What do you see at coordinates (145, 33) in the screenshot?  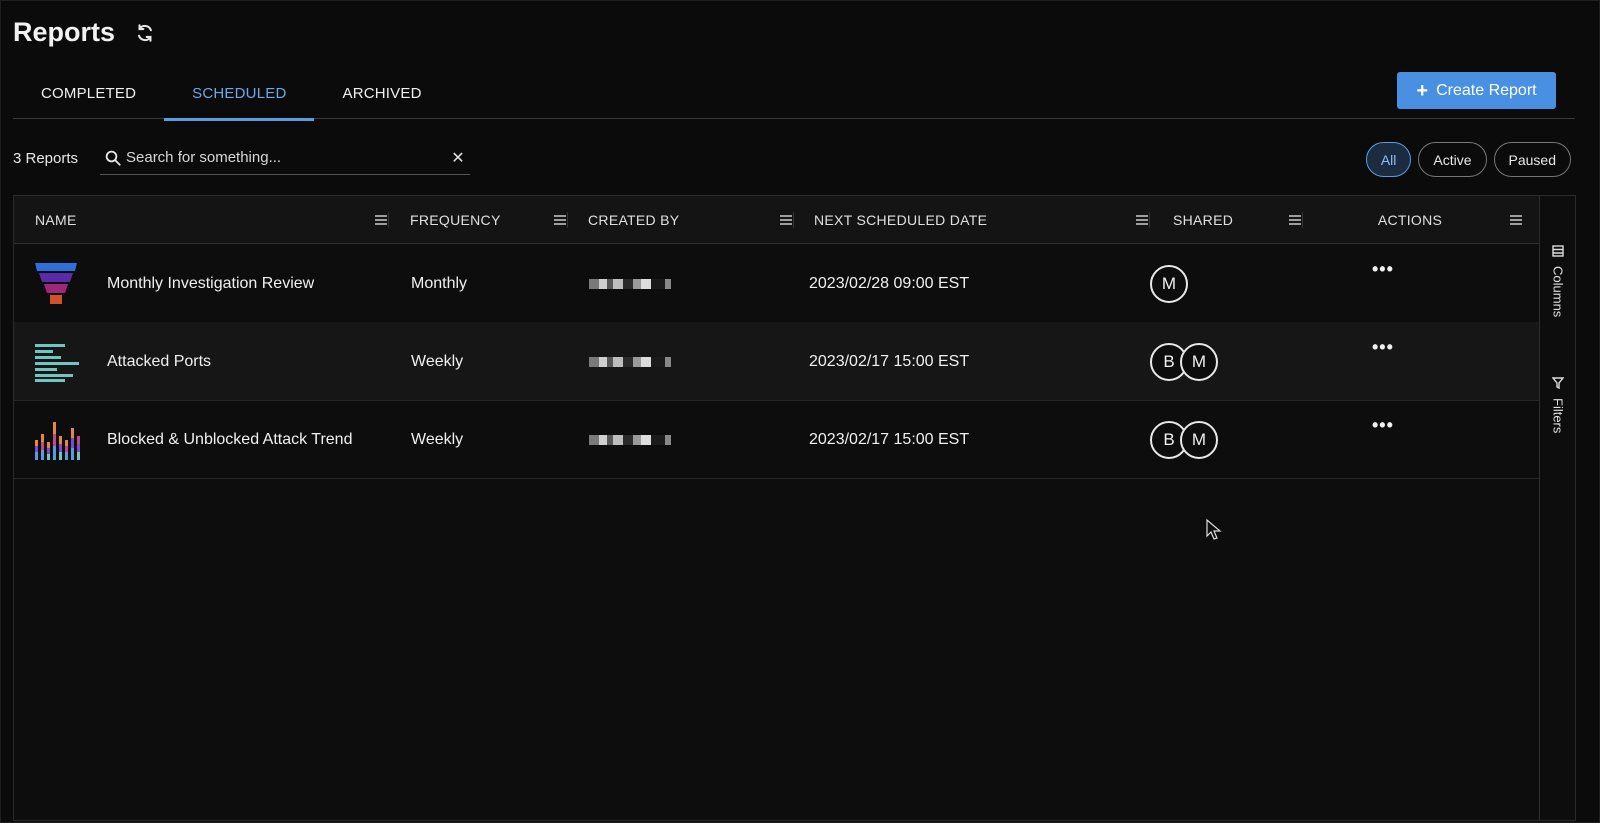 I see `refresh-icon` at bounding box center [145, 33].